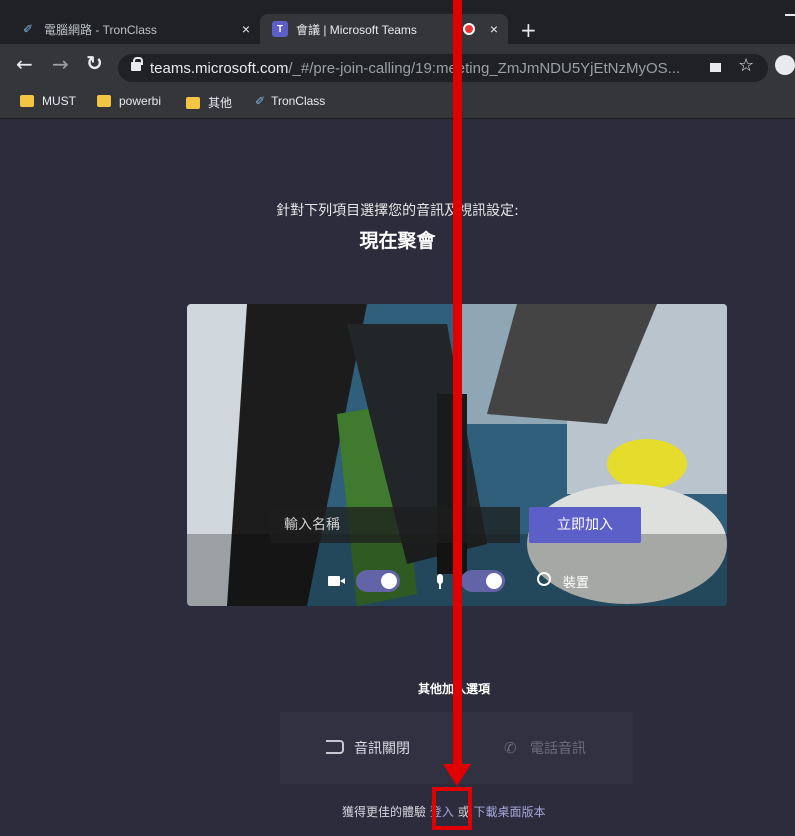 The width and height of the screenshot is (795, 836). I want to click on bookmark-star-icon: ☆, so click(746, 65).